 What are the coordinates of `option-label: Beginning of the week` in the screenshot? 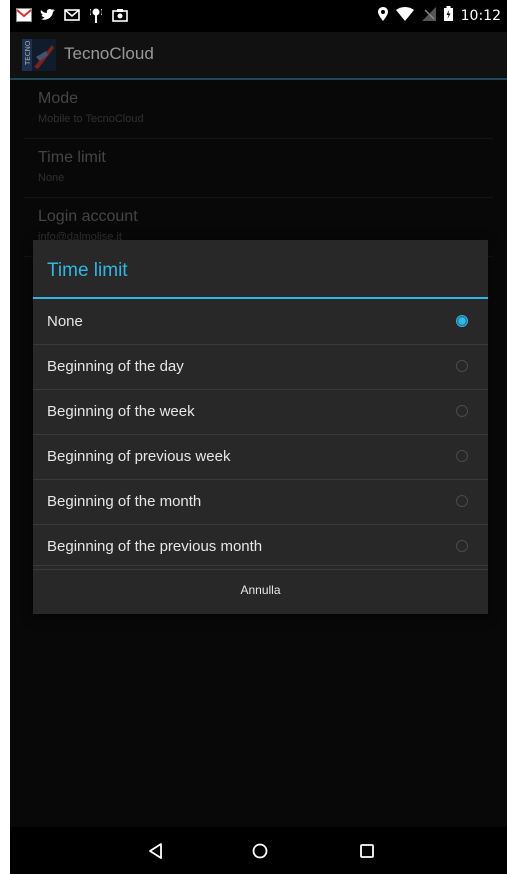 It's located at (121, 411).